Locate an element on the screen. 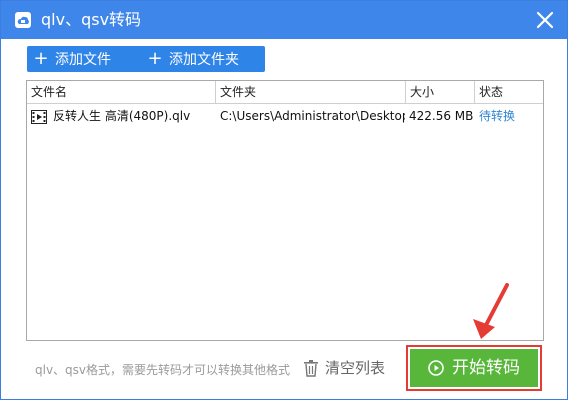 Image resolution: width=568 pixels, height=400 pixels. close-icon is located at coordinates (545, 20).